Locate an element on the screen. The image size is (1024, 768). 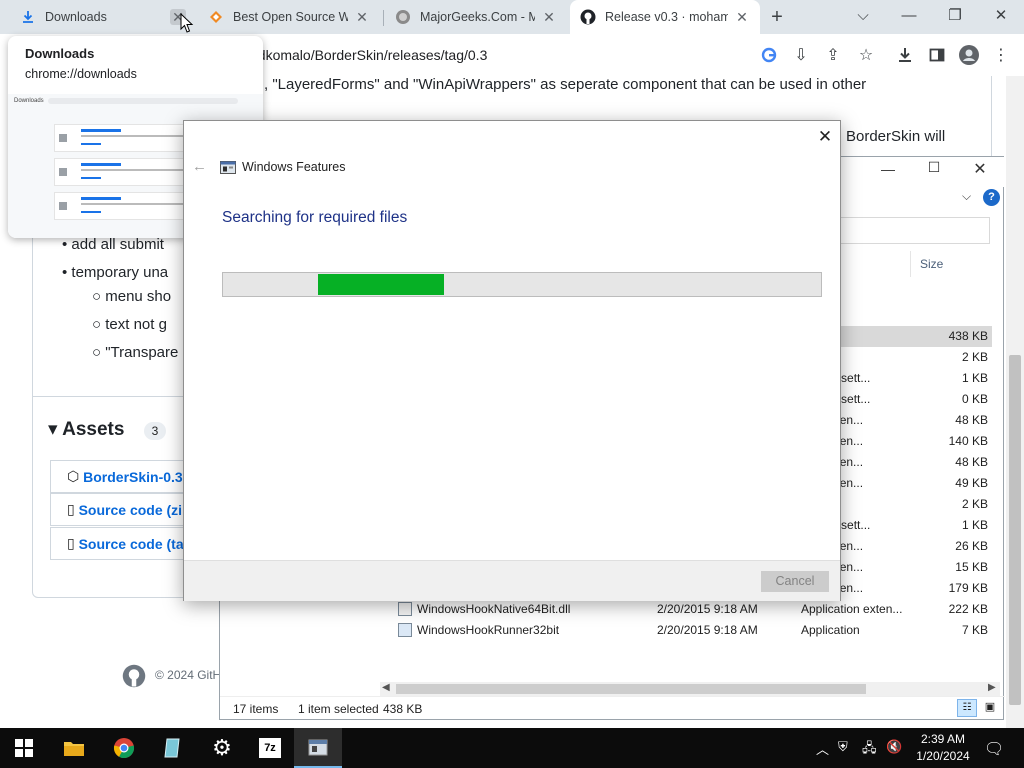
google-lens-icon is located at coordinates (769, 55).